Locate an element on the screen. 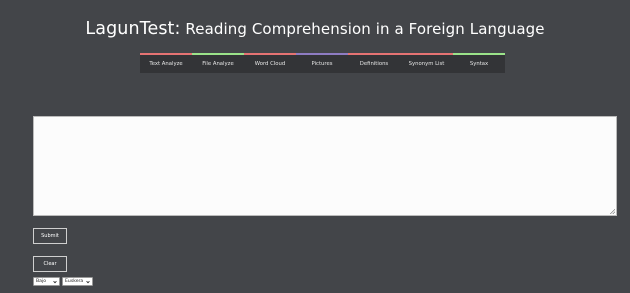 This screenshot has width=630, height=293. nav-item-label: Pictures is located at coordinates (322, 64).